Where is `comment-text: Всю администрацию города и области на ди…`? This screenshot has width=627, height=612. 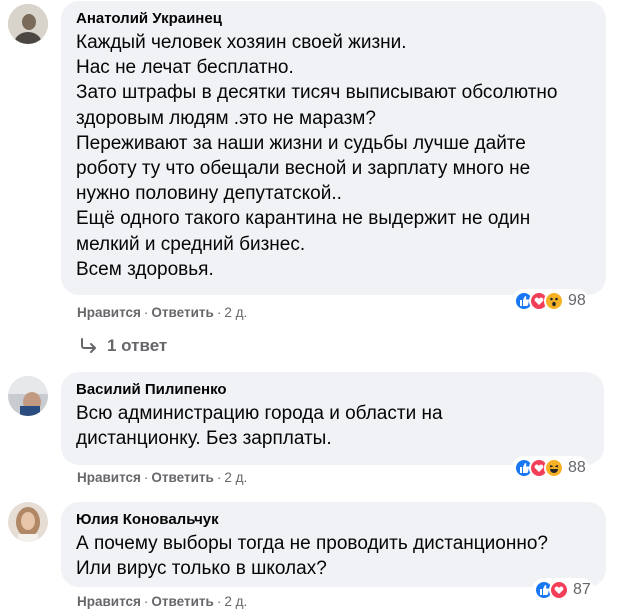
comment-text: Всю администрацию города и области на ди… is located at coordinates (334, 426).